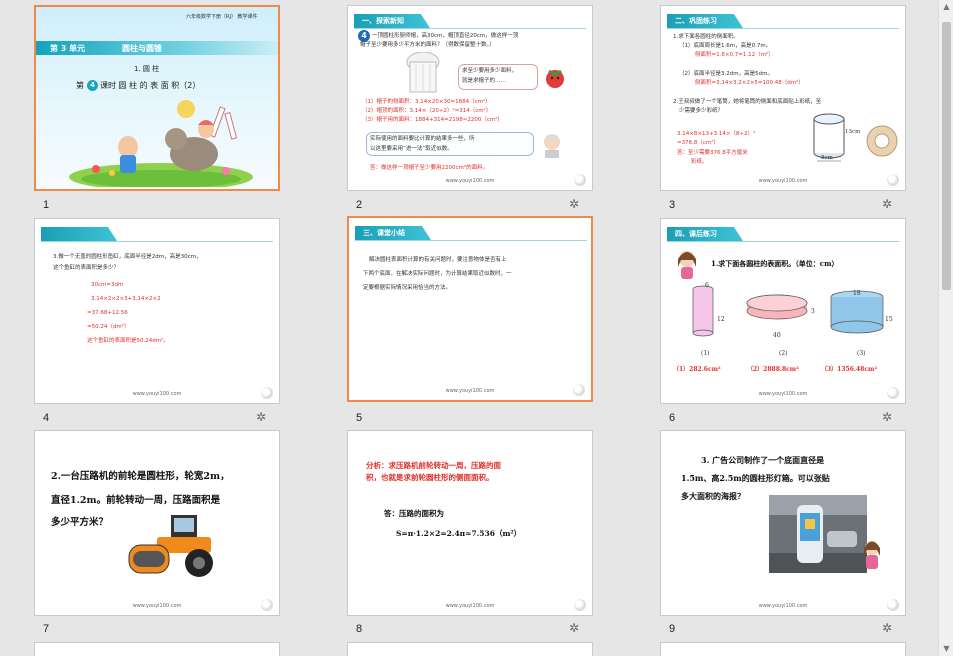 The width and height of the screenshot is (953, 656). What do you see at coordinates (430, 477) in the screenshot?
I see `analysis-line-2: 积，也就是求前轮圆柱形的侧面面积。` at bounding box center [430, 477].